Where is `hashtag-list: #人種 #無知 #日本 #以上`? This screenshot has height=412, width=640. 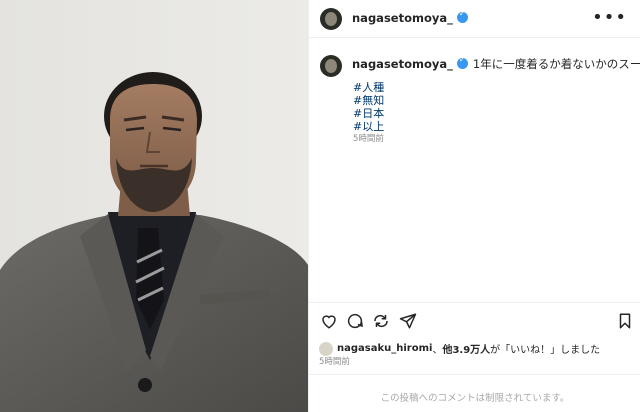 hashtag-list: #人種 #無知 #日本 #以上 is located at coordinates (368, 107).